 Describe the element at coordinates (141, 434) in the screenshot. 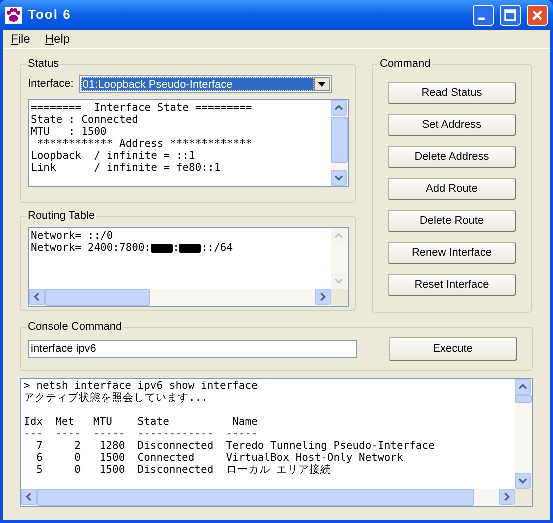

I see `output-line: --- ---- ----- ------------ -----` at that location.